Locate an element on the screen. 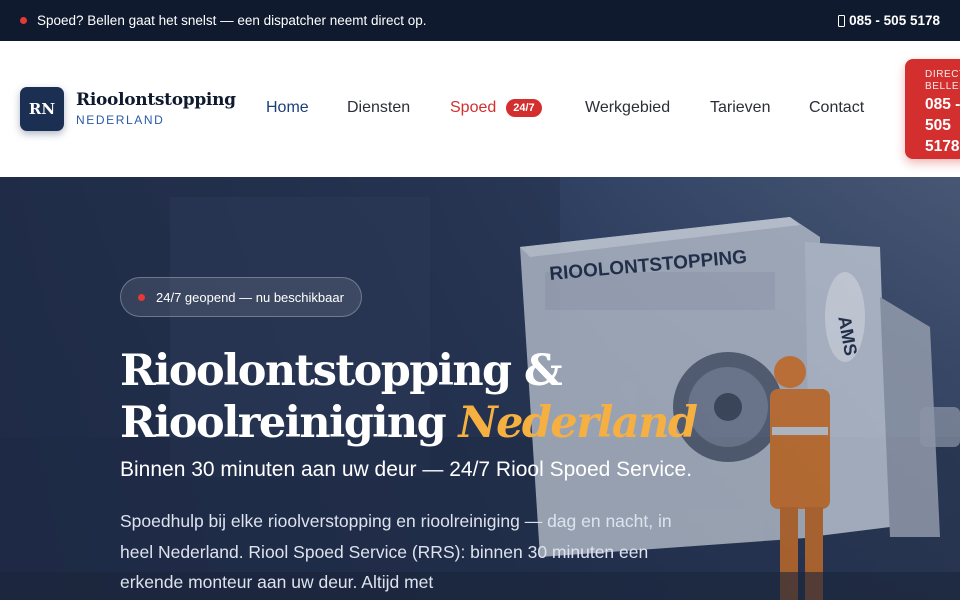 The image size is (960, 600). nav-item-home: Home is located at coordinates (287, 108).